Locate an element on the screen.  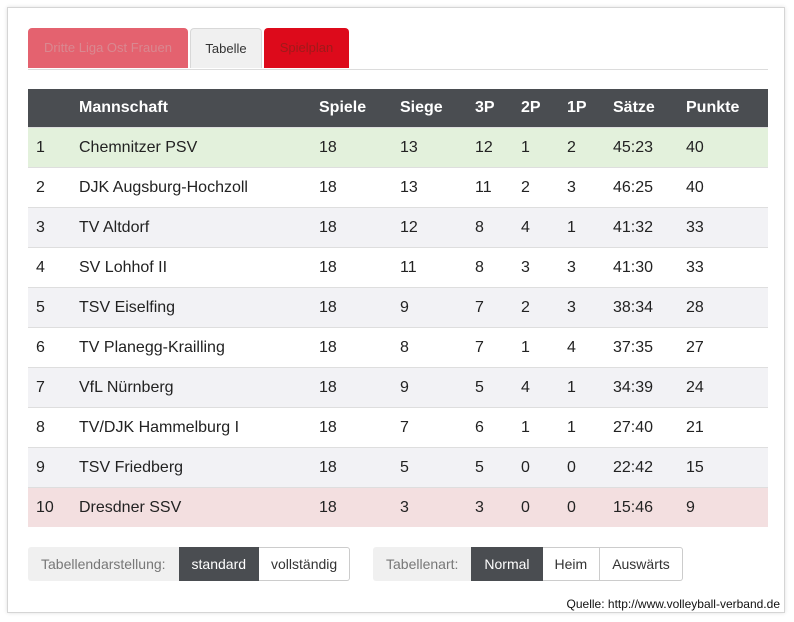
header-points: Punkte is located at coordinates (727, 108).